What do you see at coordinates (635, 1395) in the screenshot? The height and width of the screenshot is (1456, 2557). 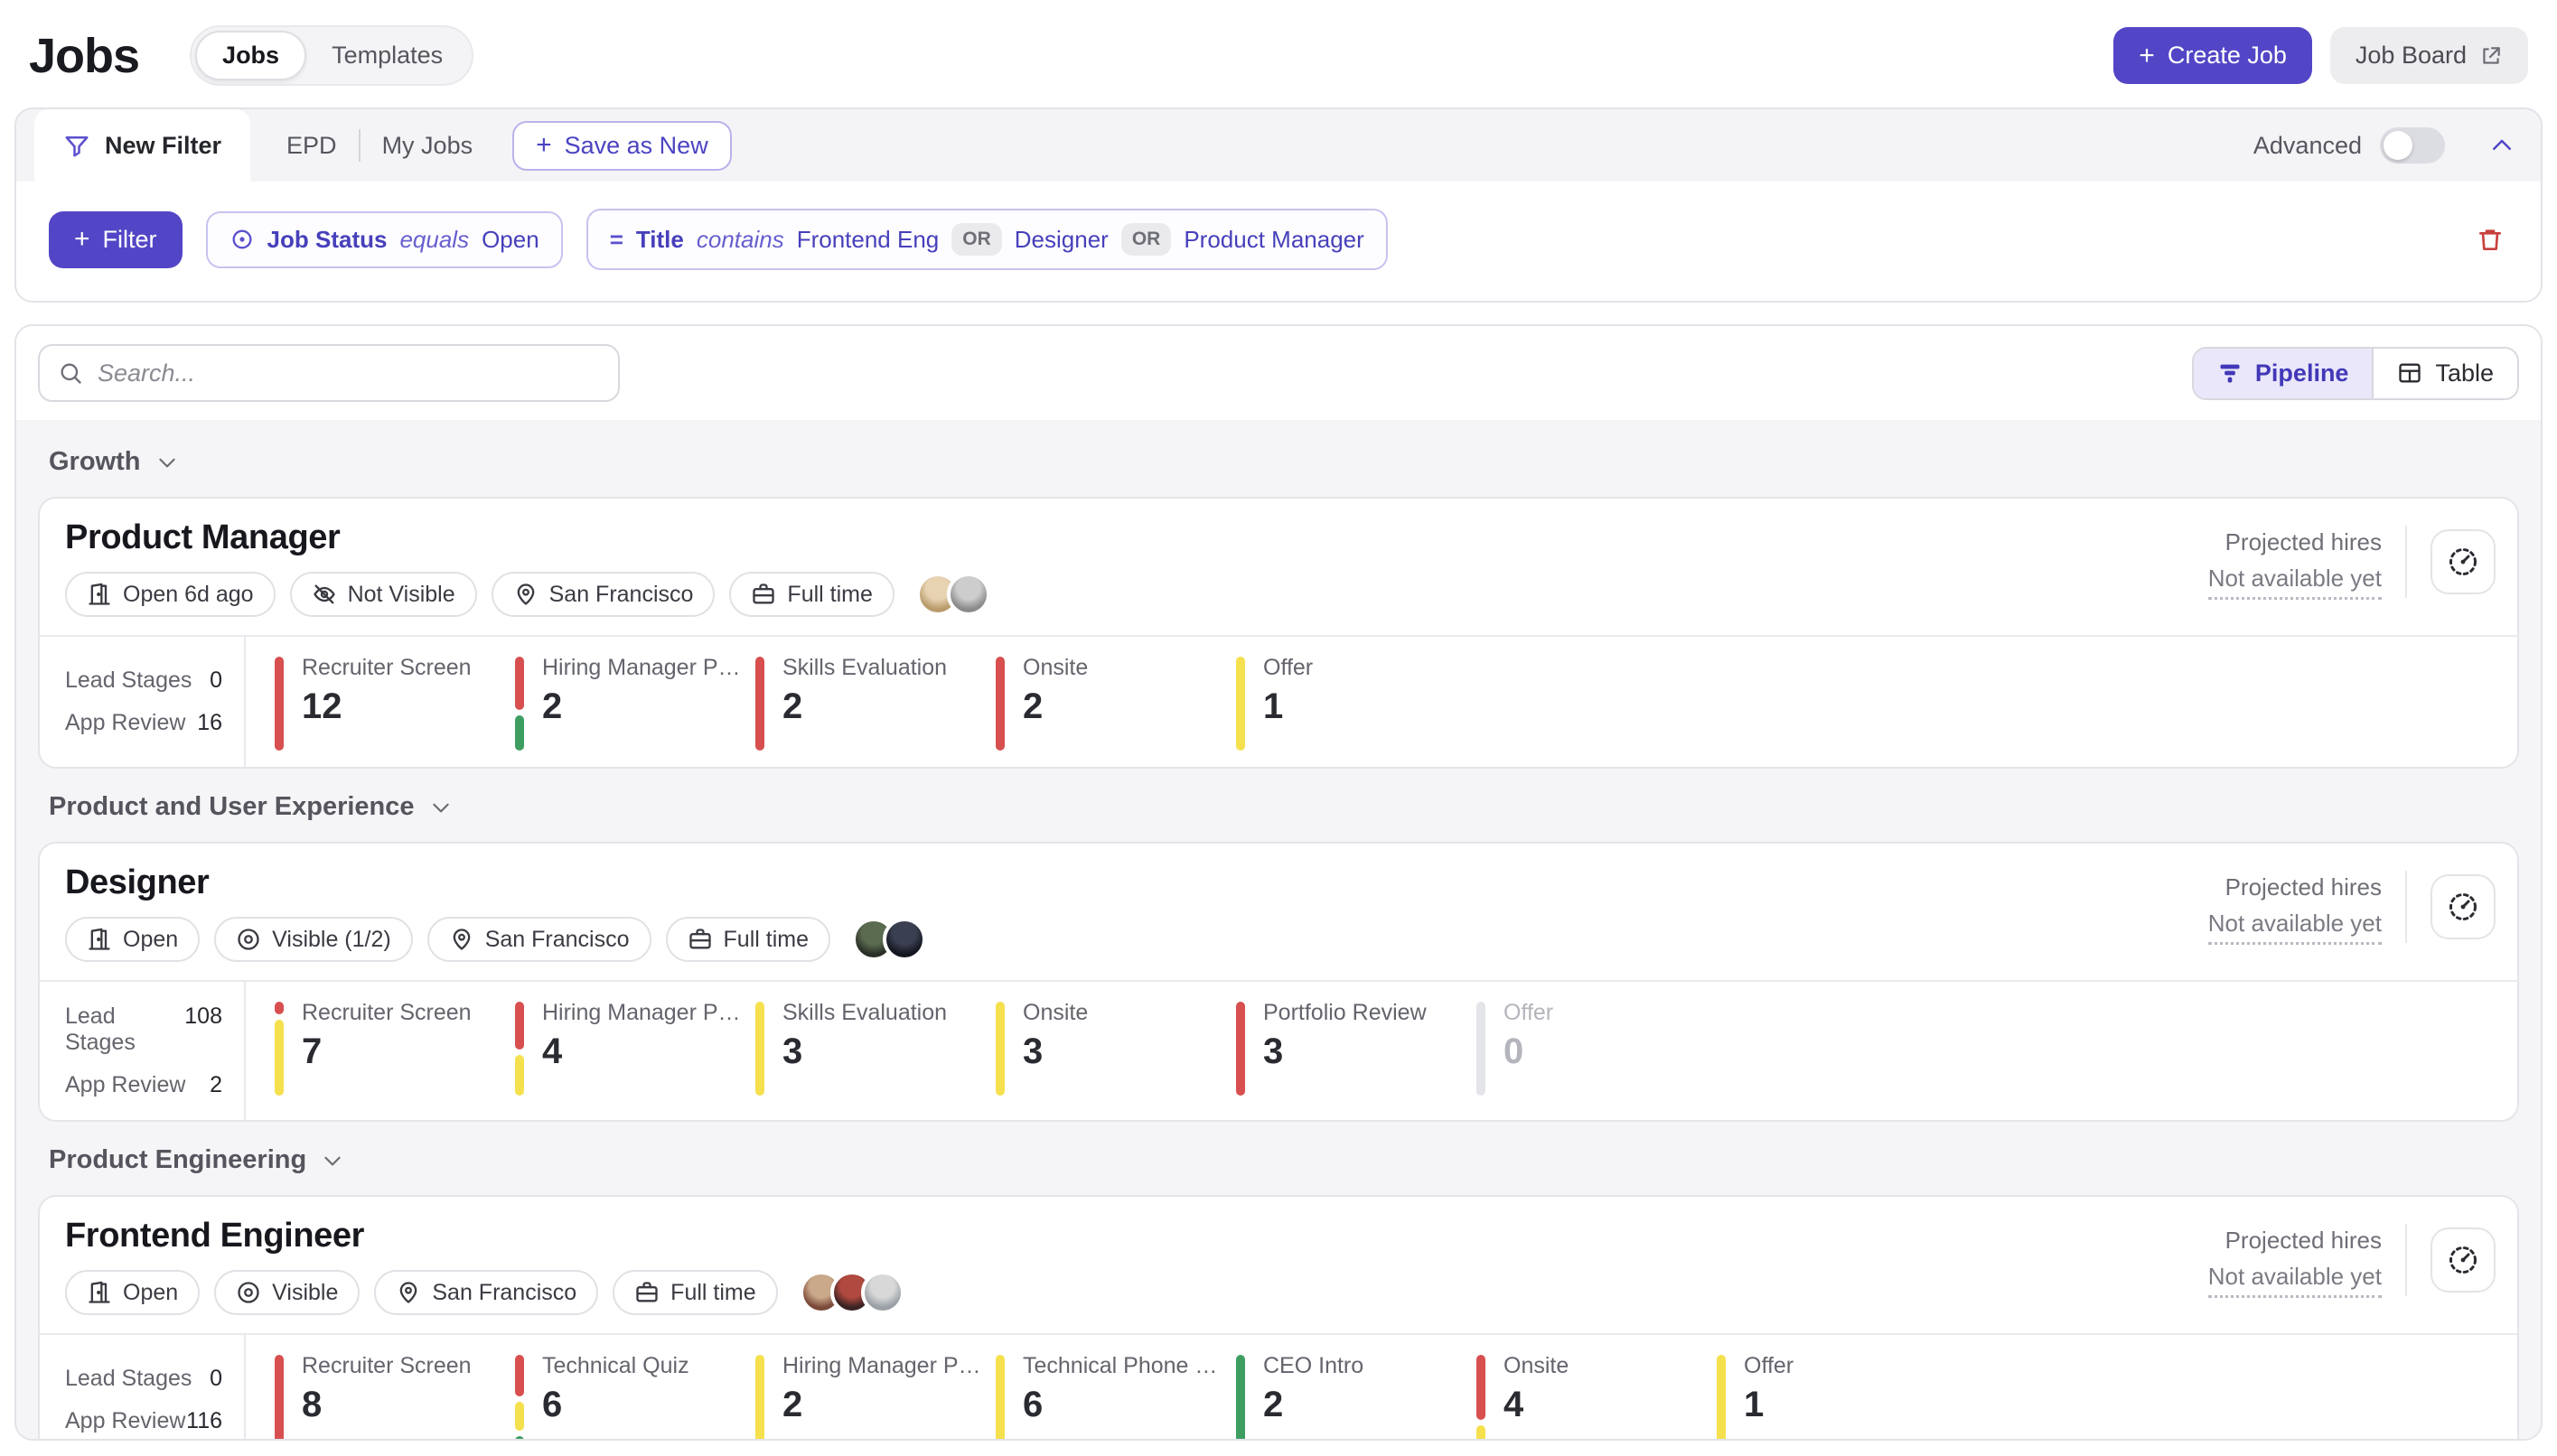 I see `pipeline-stage-technical-quiz: Technical Quiz 6` at bounding box center [635, 1395].